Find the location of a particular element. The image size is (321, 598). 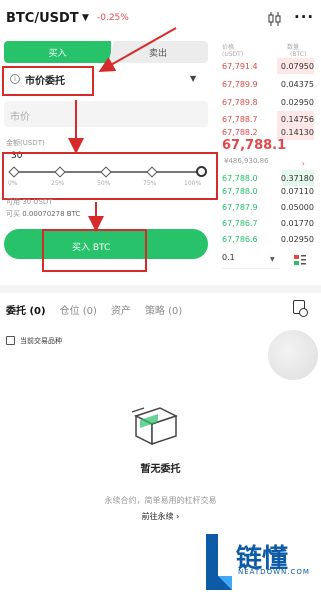

amount-label: 金额(USDT) is located at coordinates (25, 143).